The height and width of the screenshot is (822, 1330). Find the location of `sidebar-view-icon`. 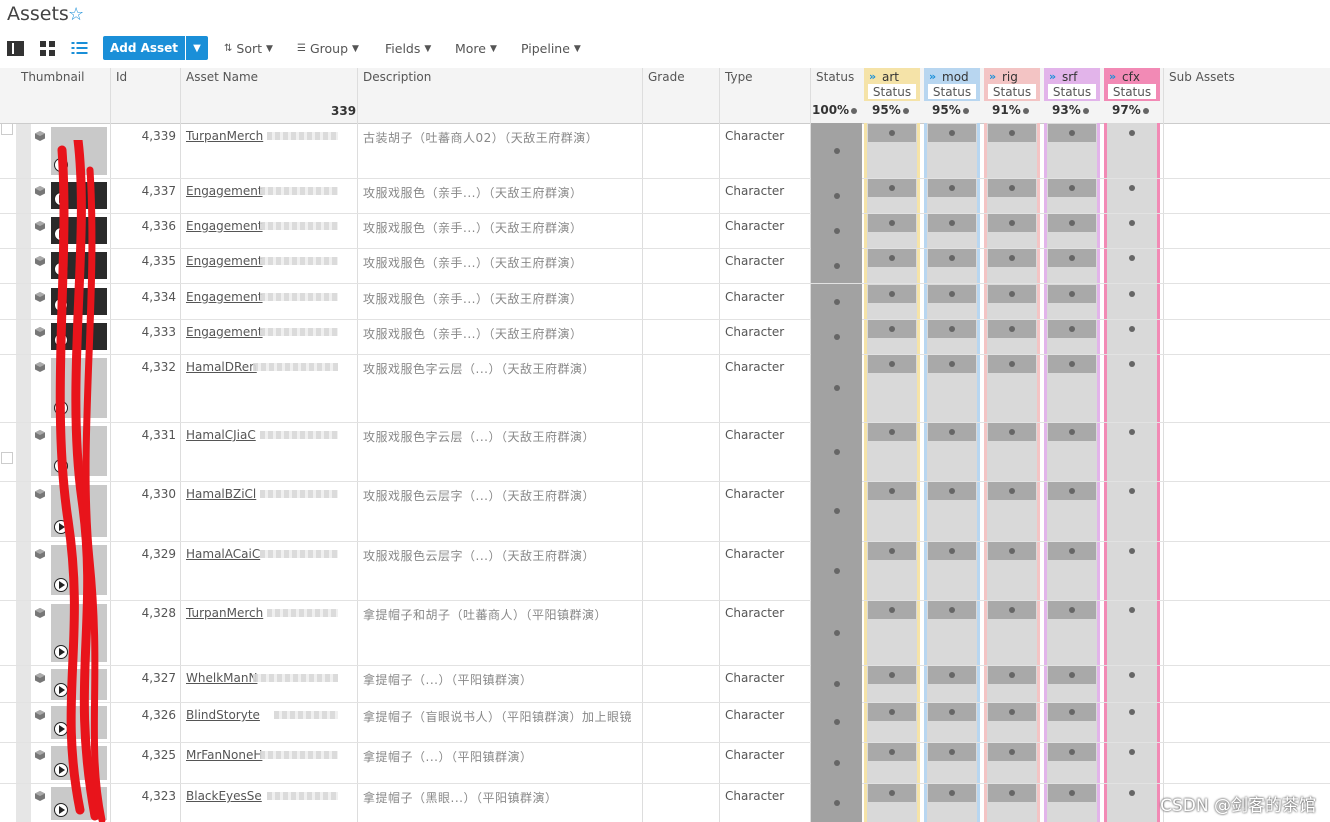

sidebar-view-icon is located at coordinates (15, 48).